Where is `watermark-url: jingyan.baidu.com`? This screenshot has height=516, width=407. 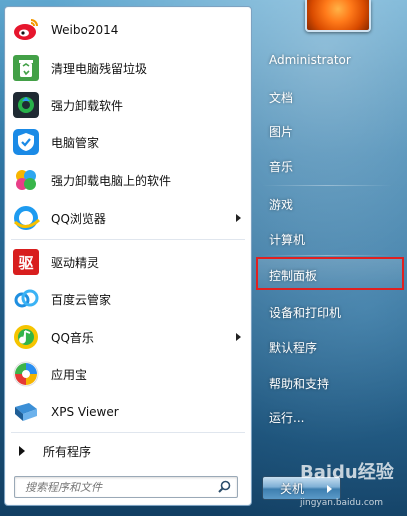
watermark-url: jingyan.baidu.com is located at coordinates (342, 503).